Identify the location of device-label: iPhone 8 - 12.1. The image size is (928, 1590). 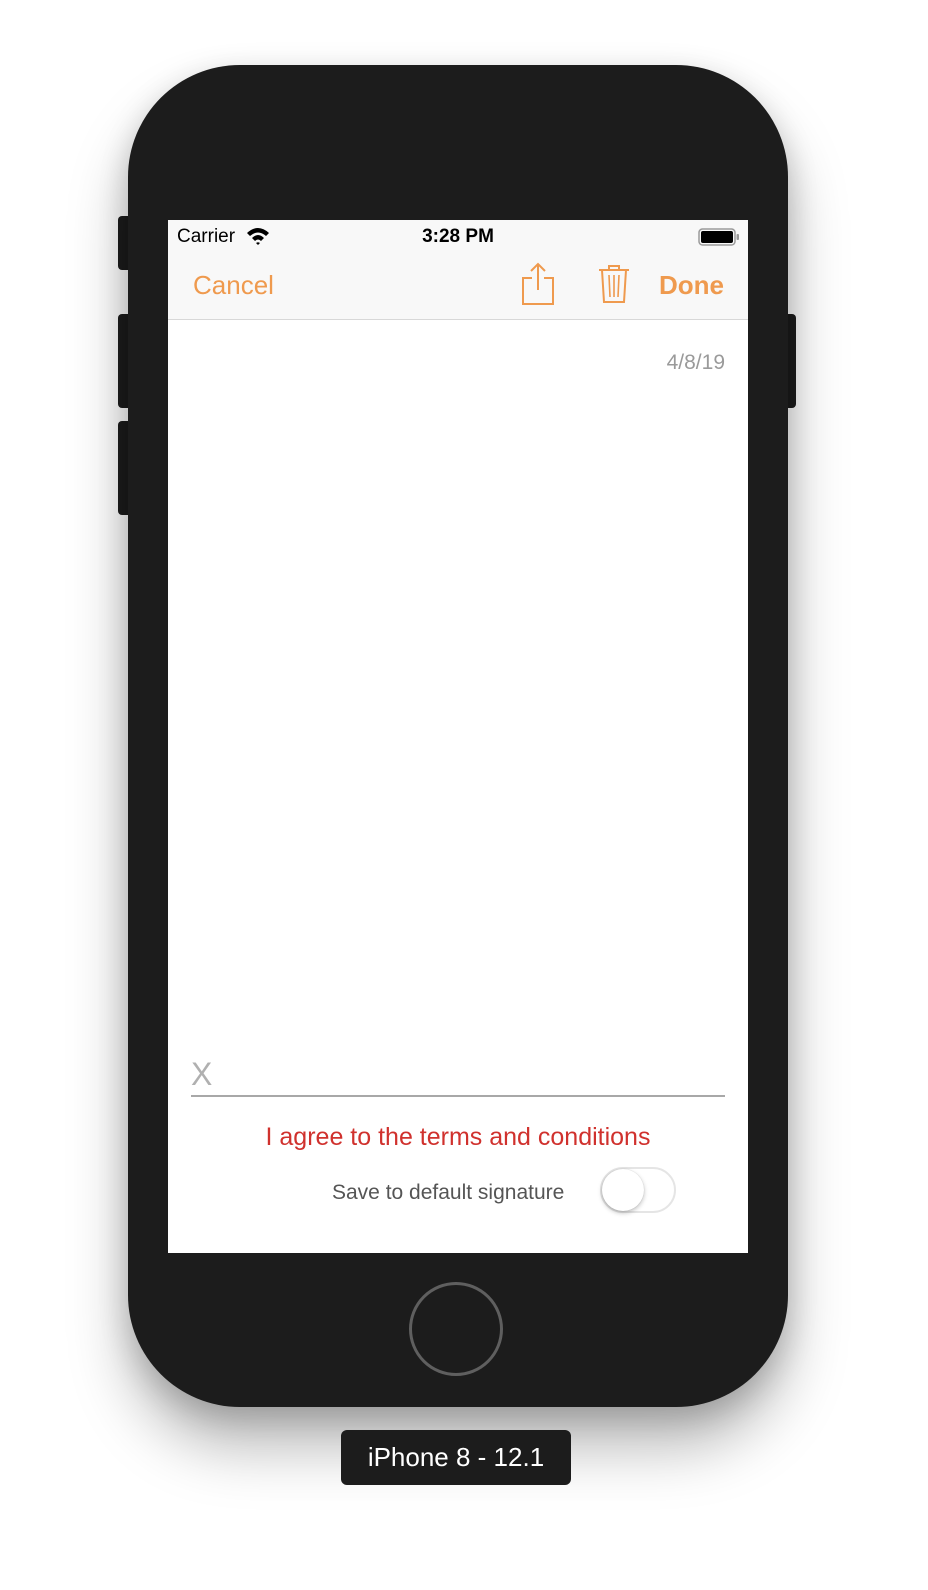
(456, 1457).